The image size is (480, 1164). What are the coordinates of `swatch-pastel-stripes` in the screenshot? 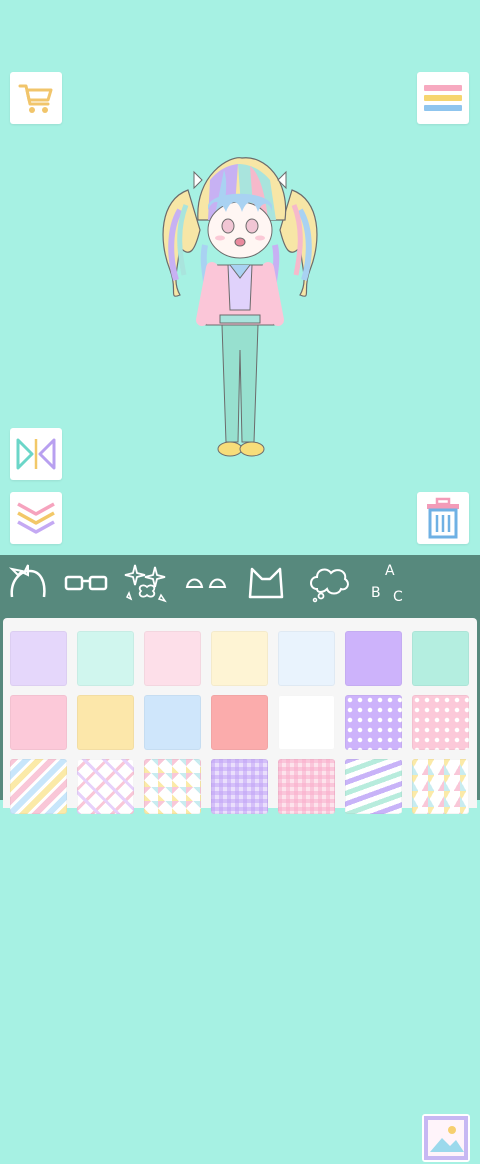 It's located at (38, 786).